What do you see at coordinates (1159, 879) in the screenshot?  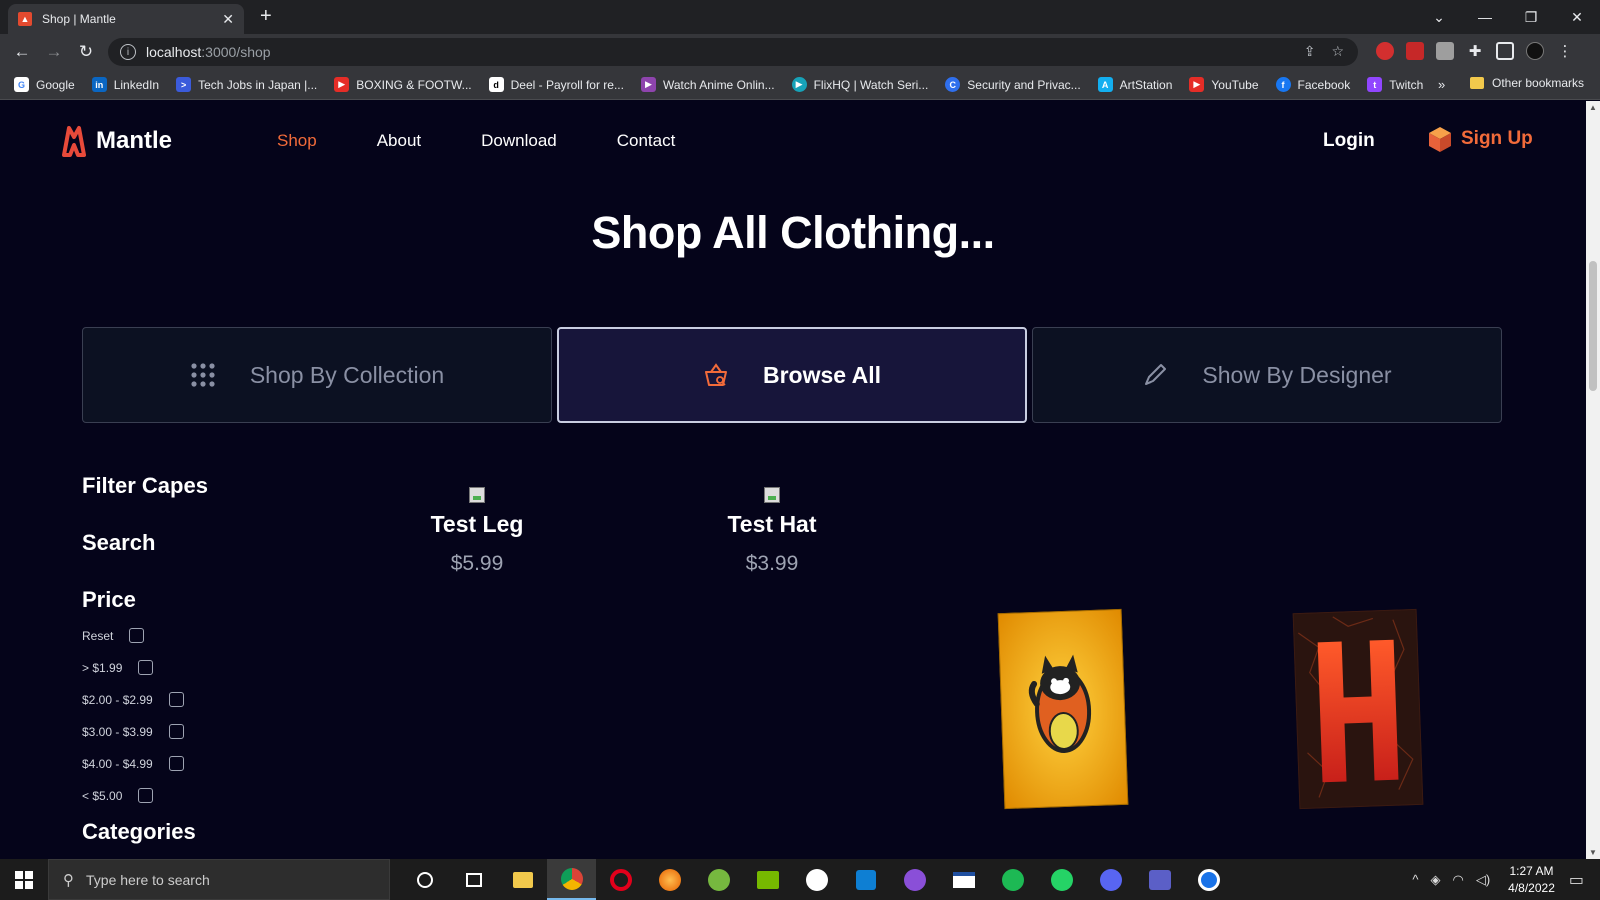 I see `teams-icon` at bounding box center [1159, 879].